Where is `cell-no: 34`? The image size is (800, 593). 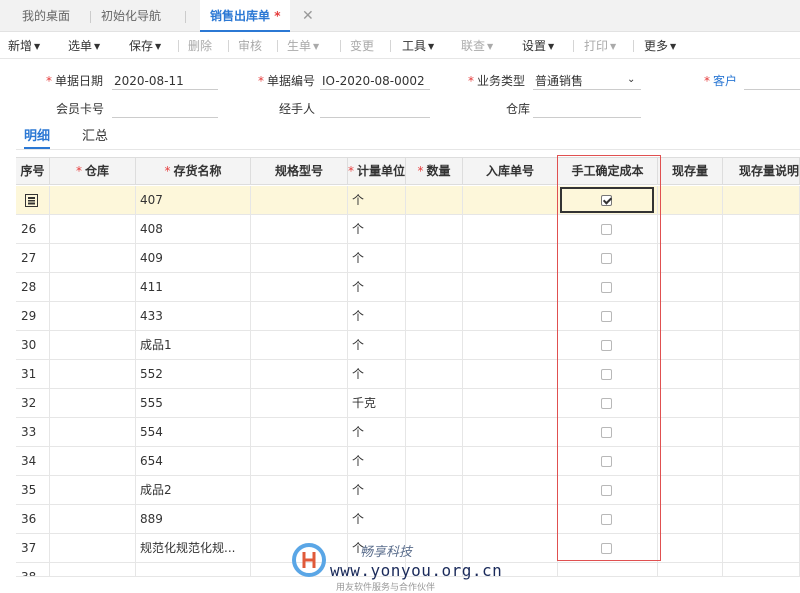
cell-no: 34 is located at coordinates (33, 461).